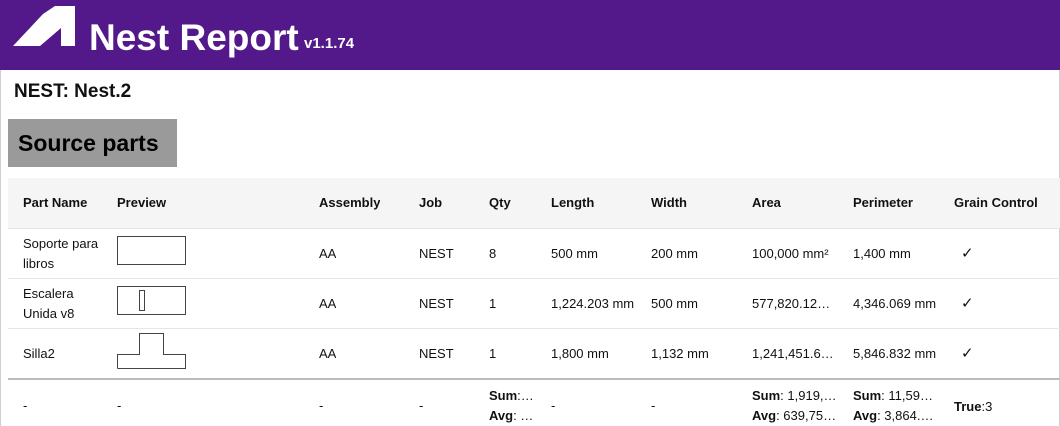 This screenshot has height=426, width=1060. Describe the element at coordinates (698, 203) in the screenshot. I see `col-width: Width` at that location.